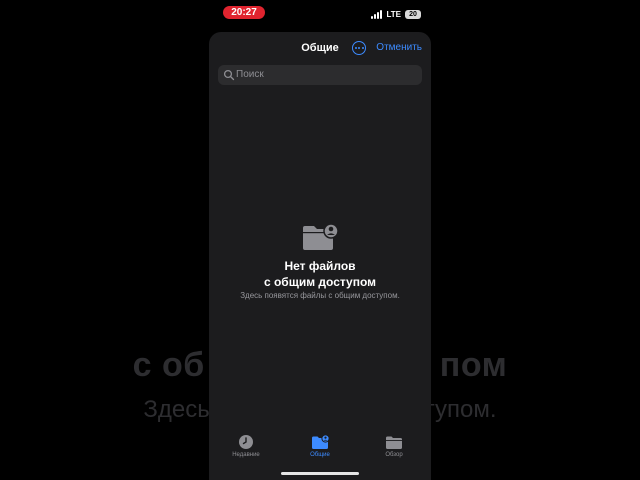  I want to click on battery-icon: 20, so click(413, 14).